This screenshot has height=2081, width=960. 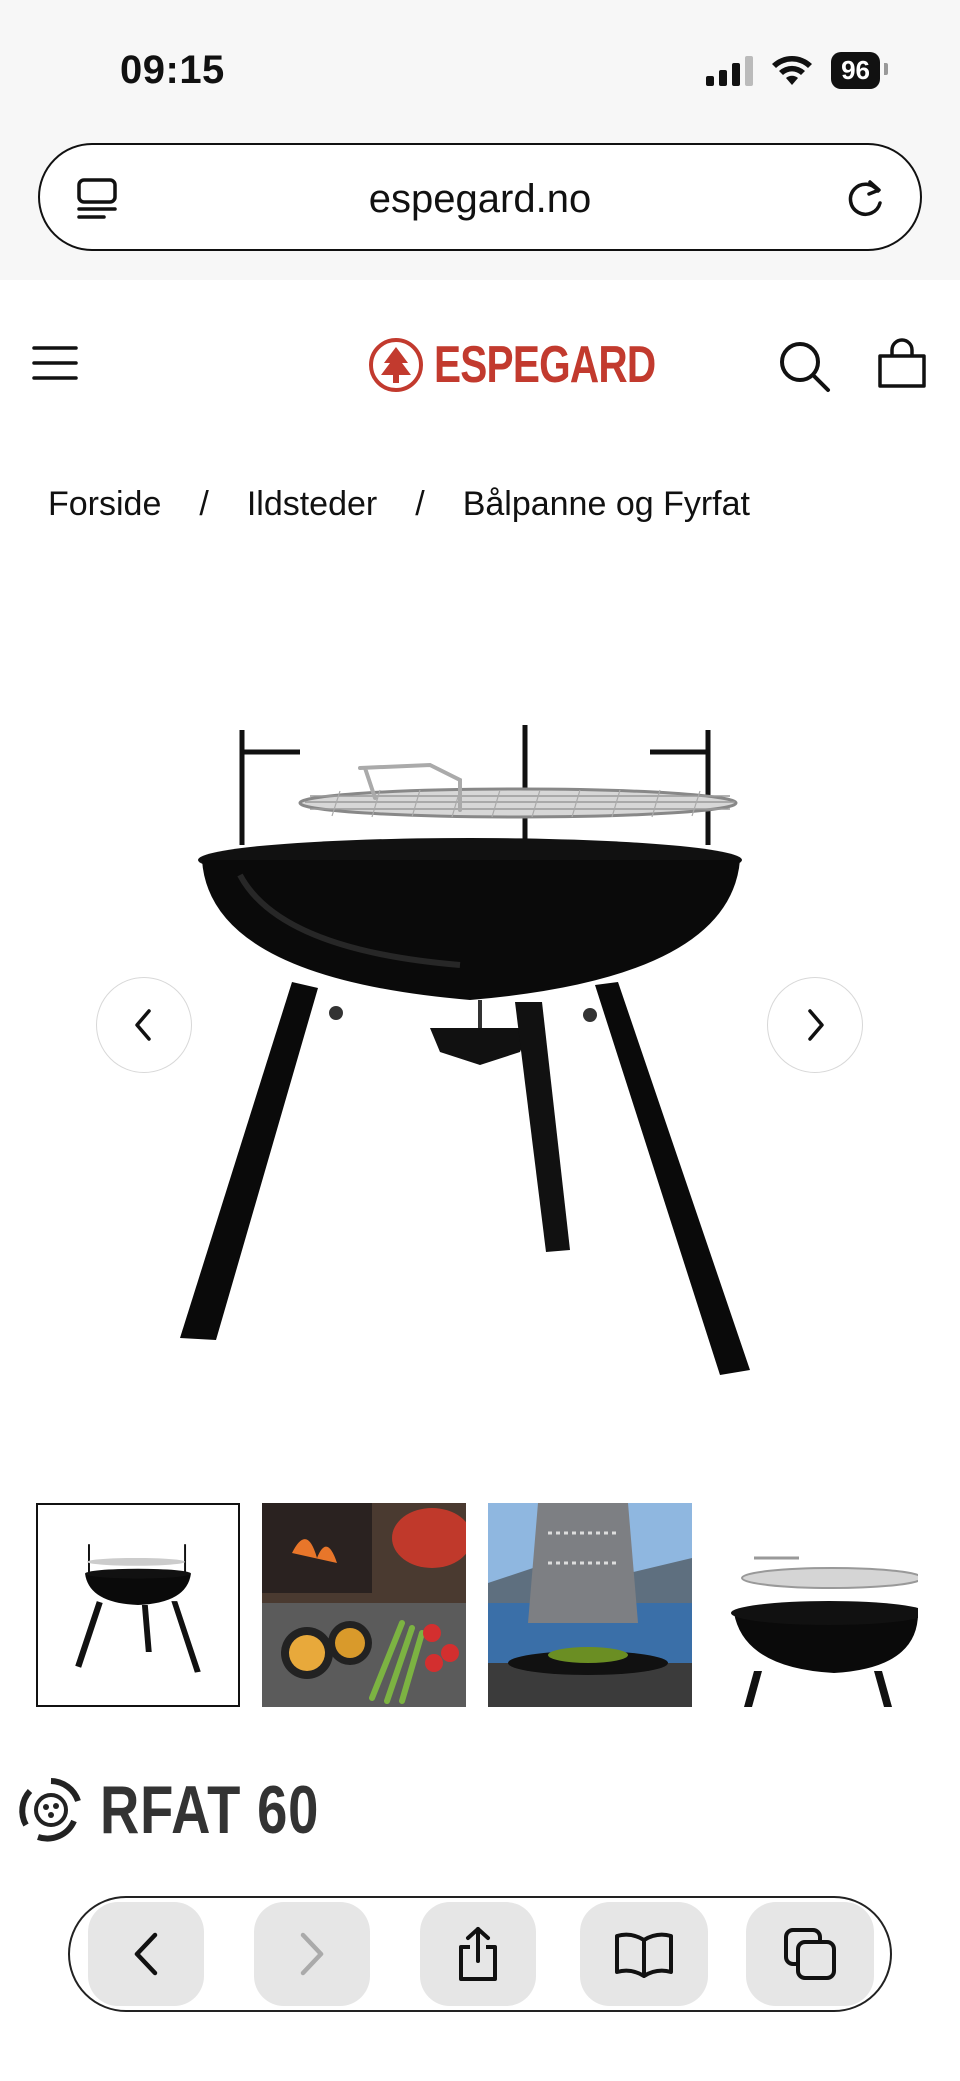 What do you see at coordinates (606, 504) in the screenshot?
I see `breadcrumb-current: Bålpanne og Fyrfat` at bounding box center [606, 504].